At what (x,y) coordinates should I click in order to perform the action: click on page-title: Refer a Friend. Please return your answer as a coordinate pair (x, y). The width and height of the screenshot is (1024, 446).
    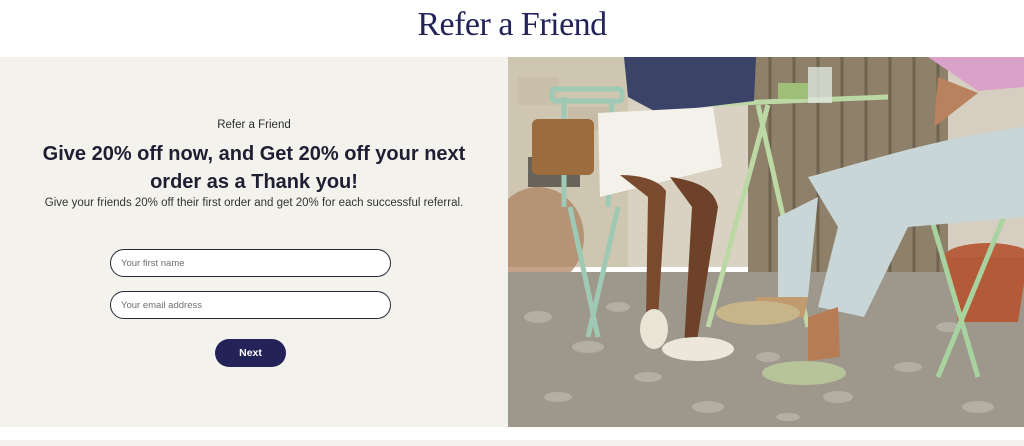
    Looking at the image, I should click on (512, 24).